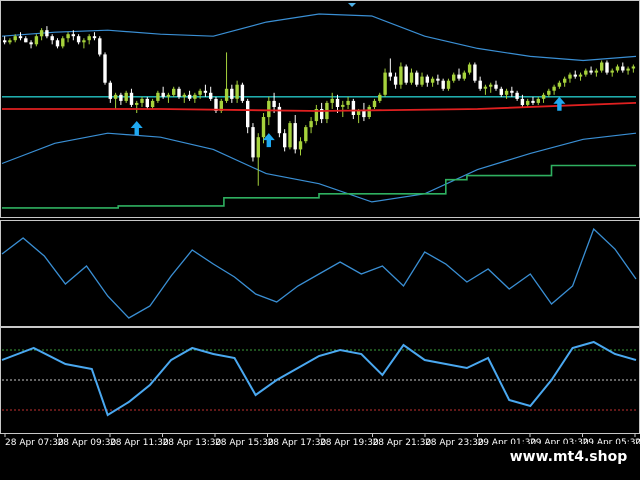 This screenshot has height=480, width=640. What do you see at coordinates (244, 443) in the screenshot?
I see `x-tick-label: 28 Apr 15:30` at bounding box center [244, 443].